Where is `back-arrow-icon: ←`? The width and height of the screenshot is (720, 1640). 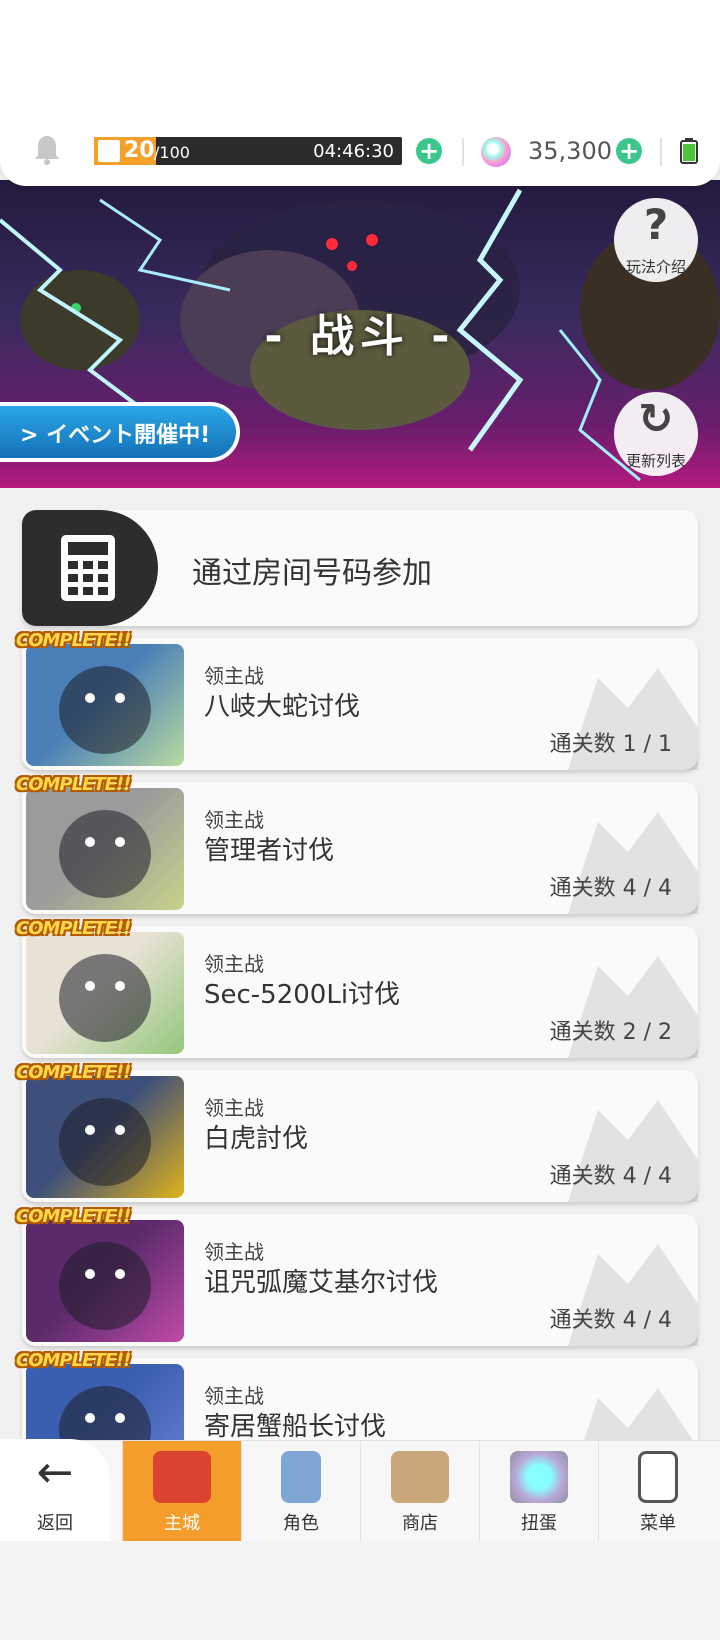
back-arrow-icon: ← is located at coordinates (55, 1472).